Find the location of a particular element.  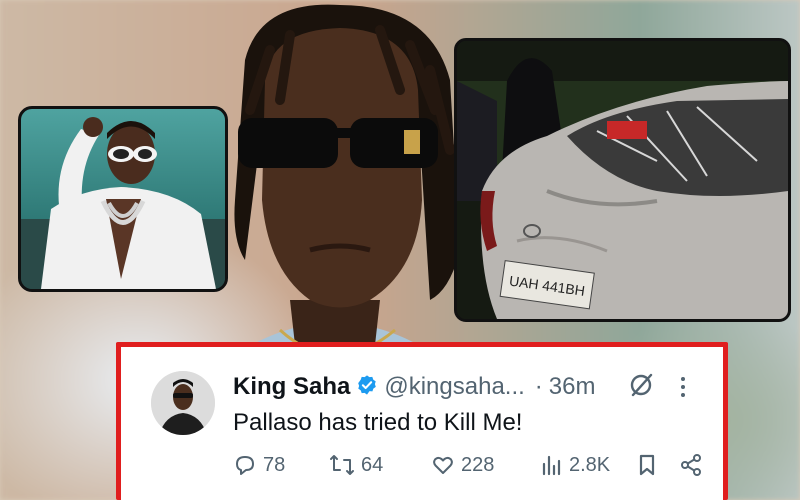

bookmark-button is located at coordinates (650, 465).